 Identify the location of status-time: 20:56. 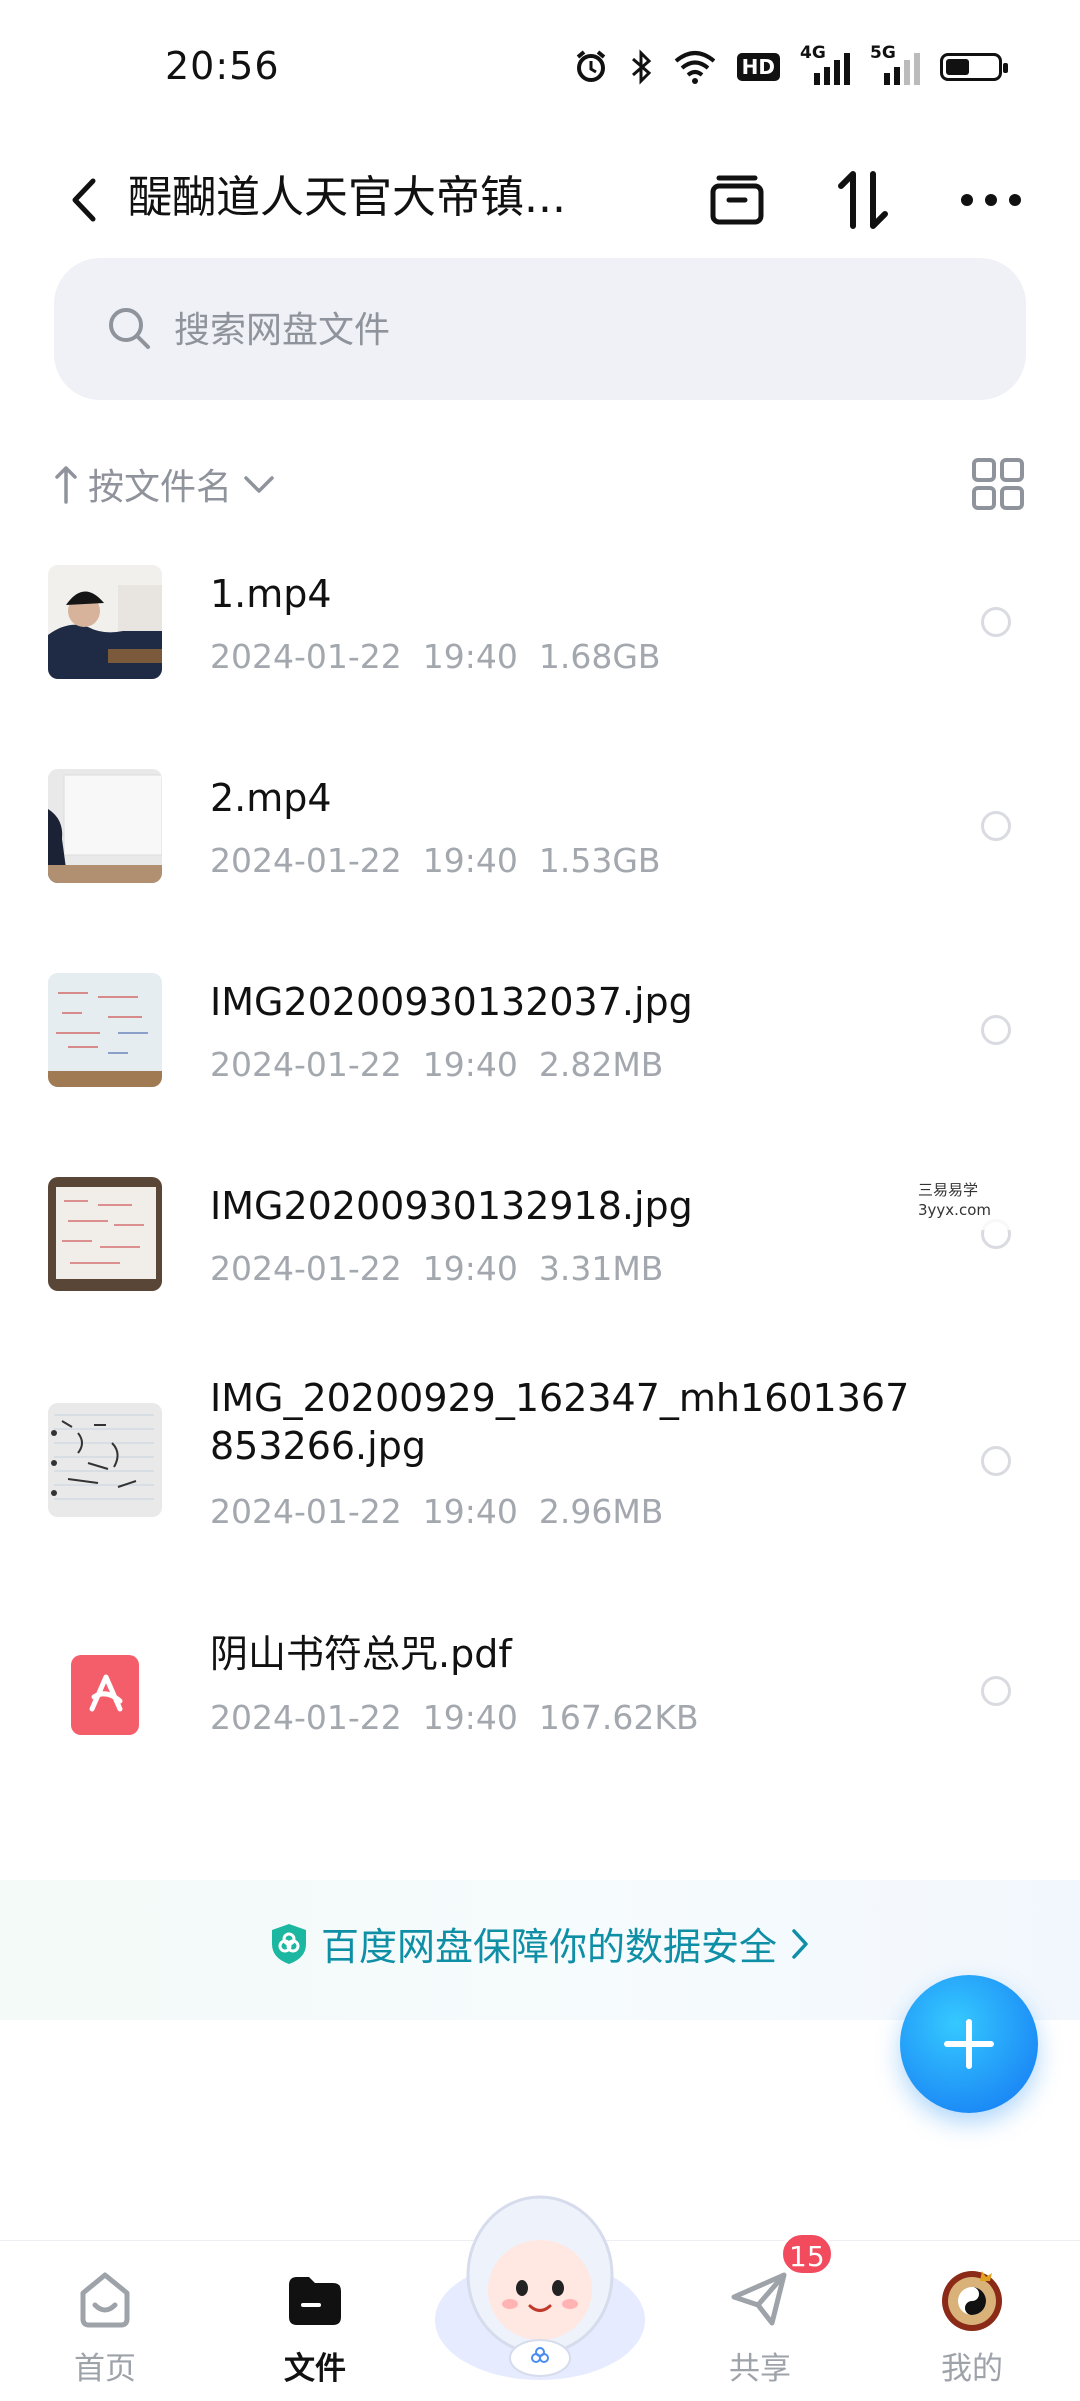
(222, 66).